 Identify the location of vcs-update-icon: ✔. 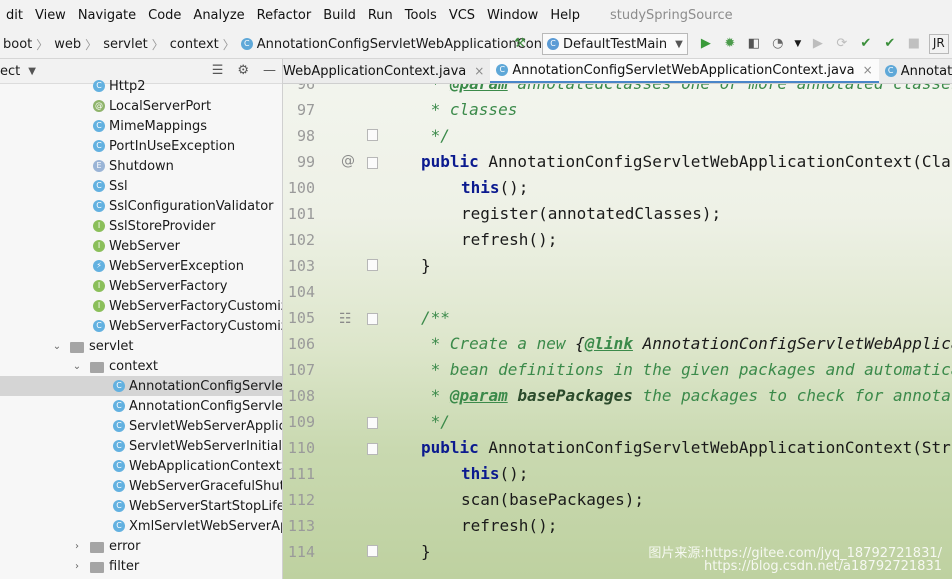
(866, 44).